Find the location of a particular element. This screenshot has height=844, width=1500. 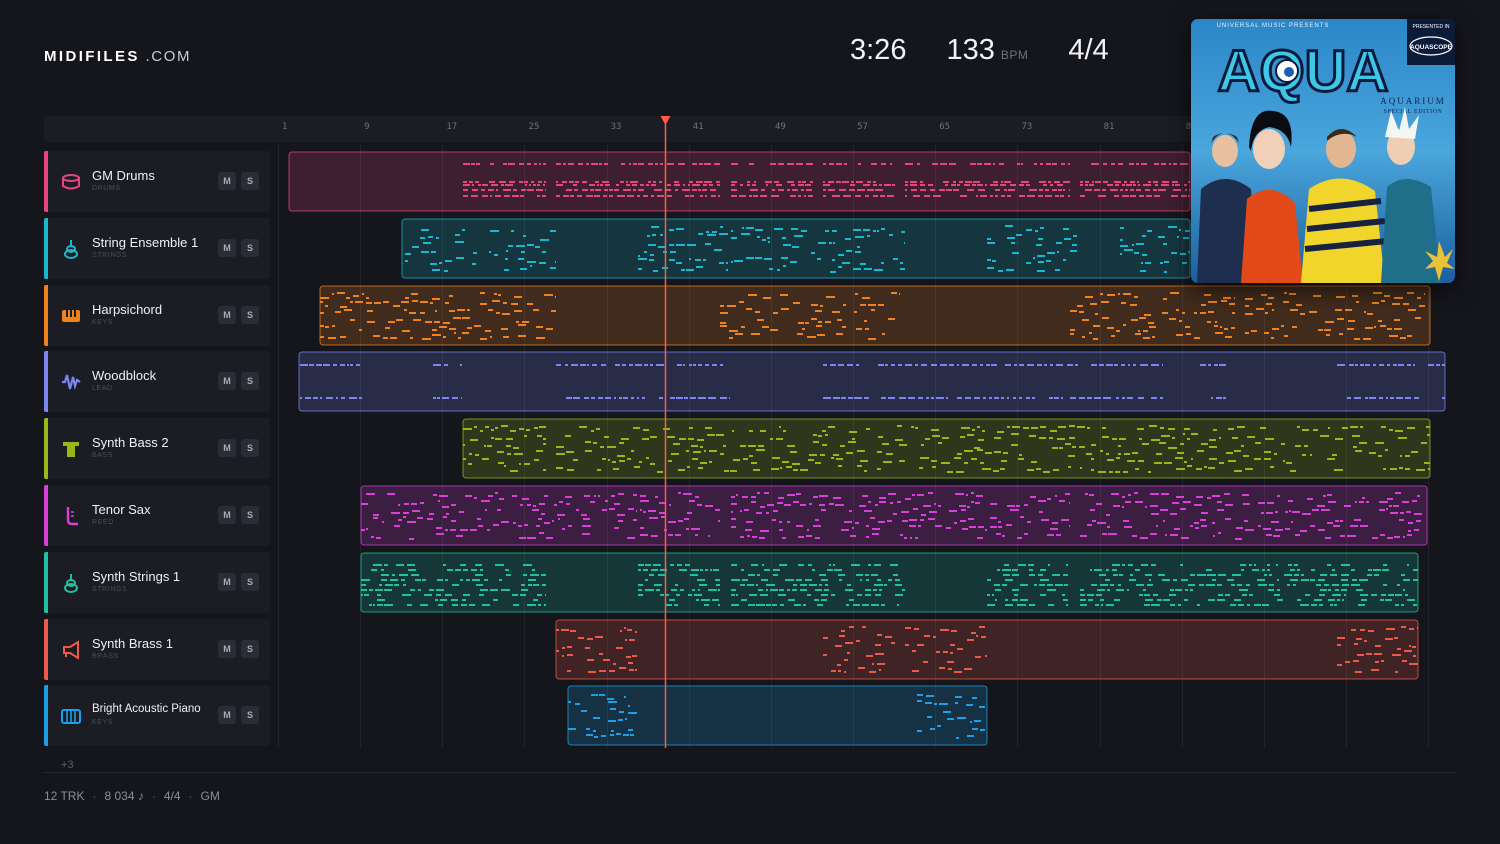

track-header: String Ensemble 1 STRINGS M S is located at coordinates (157, 248).